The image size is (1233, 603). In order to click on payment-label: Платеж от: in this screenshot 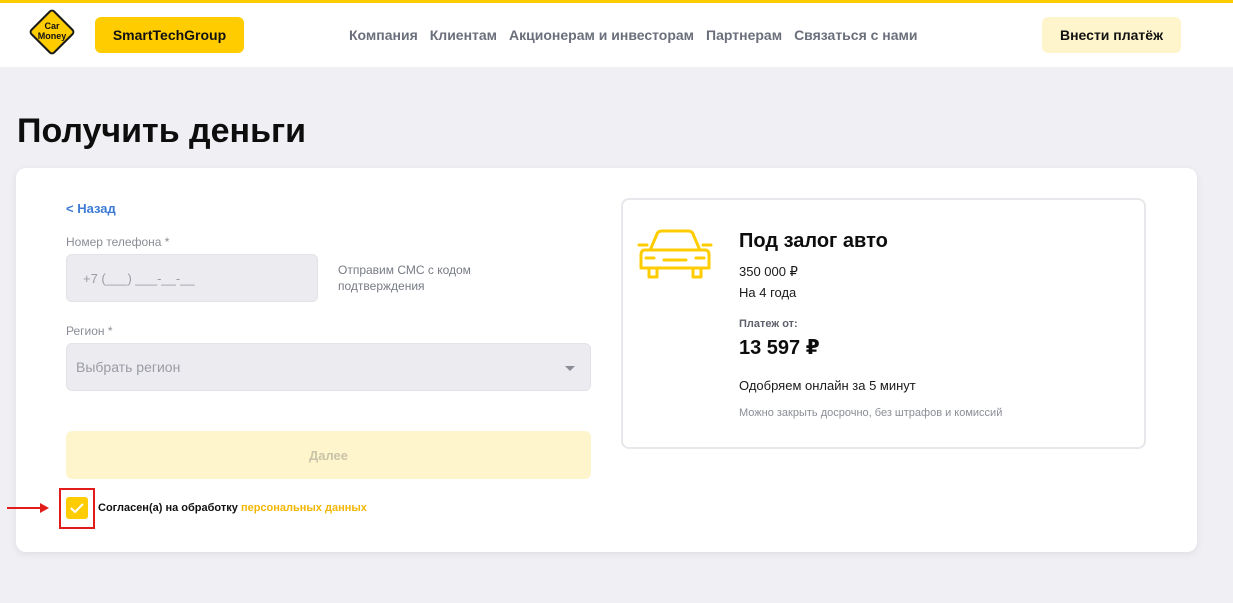, I will do `click(768, 324)`.